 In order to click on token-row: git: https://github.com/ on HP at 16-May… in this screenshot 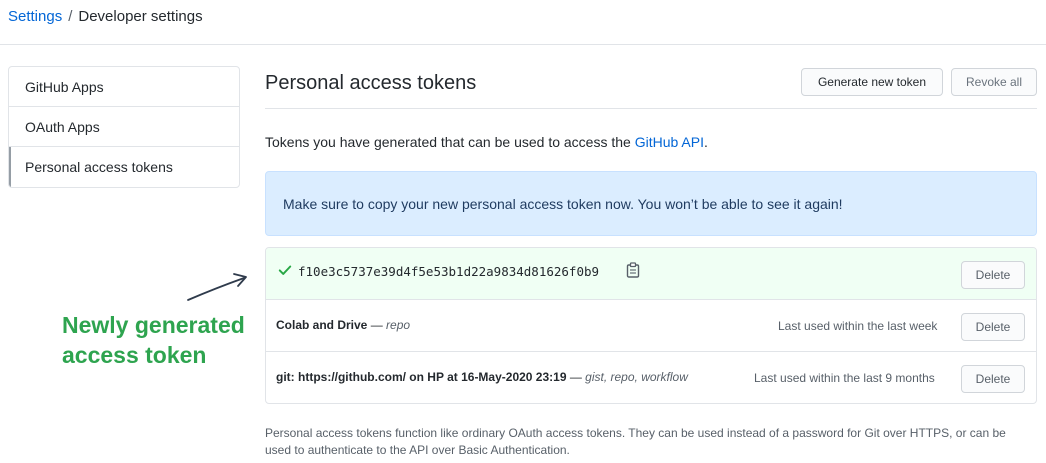, I will do `click(651, 377)`.